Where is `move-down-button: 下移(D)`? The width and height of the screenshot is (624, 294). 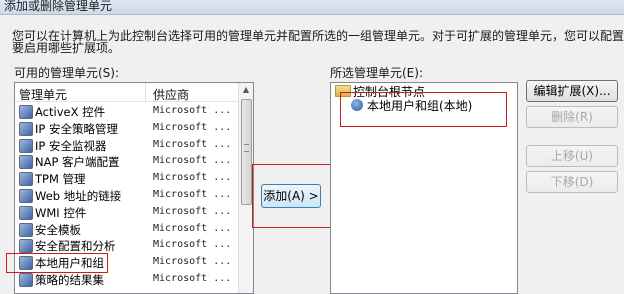
move-down-button: 下移(D) is located at coordinates (572, 182).